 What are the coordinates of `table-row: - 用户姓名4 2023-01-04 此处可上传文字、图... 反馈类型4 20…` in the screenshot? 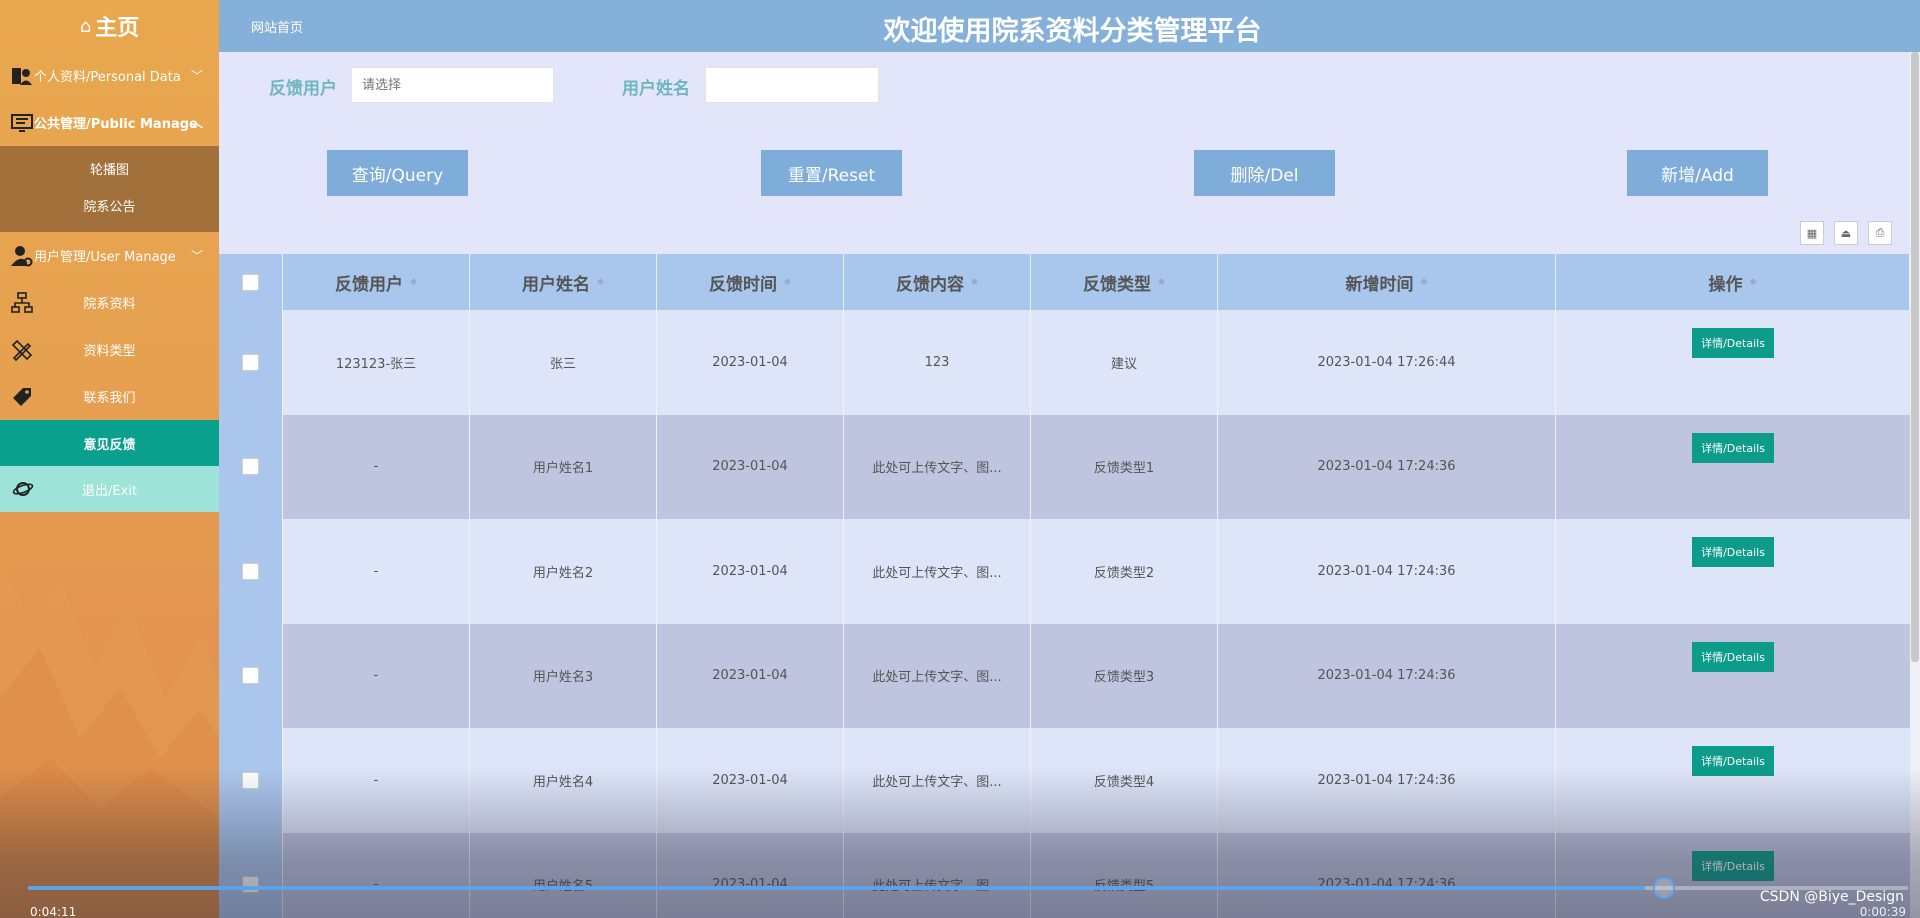 It's located at (1064, 780).